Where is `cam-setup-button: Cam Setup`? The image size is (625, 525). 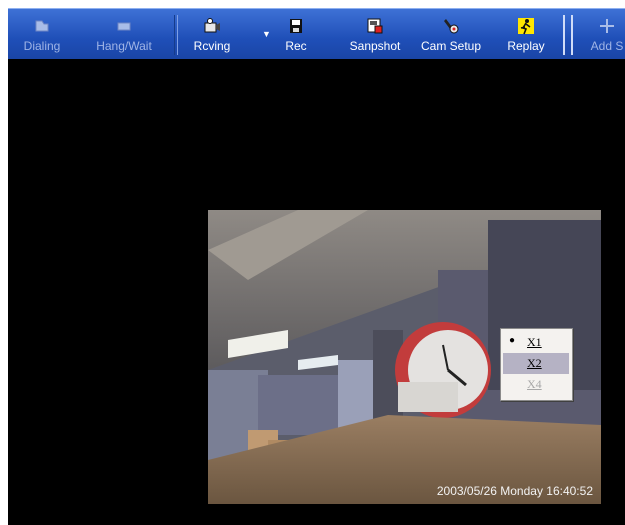 cam-setup-button: Cam Setup is located at coordinates (451, 34).